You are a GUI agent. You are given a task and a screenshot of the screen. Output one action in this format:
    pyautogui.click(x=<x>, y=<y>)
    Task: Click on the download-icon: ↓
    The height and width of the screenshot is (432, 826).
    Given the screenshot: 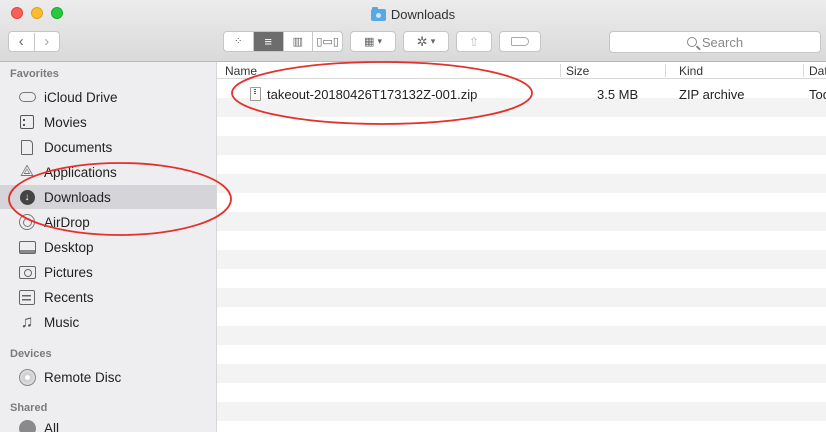 What is the action you would take?
    pyautogui.click(x=27, y=197)
    